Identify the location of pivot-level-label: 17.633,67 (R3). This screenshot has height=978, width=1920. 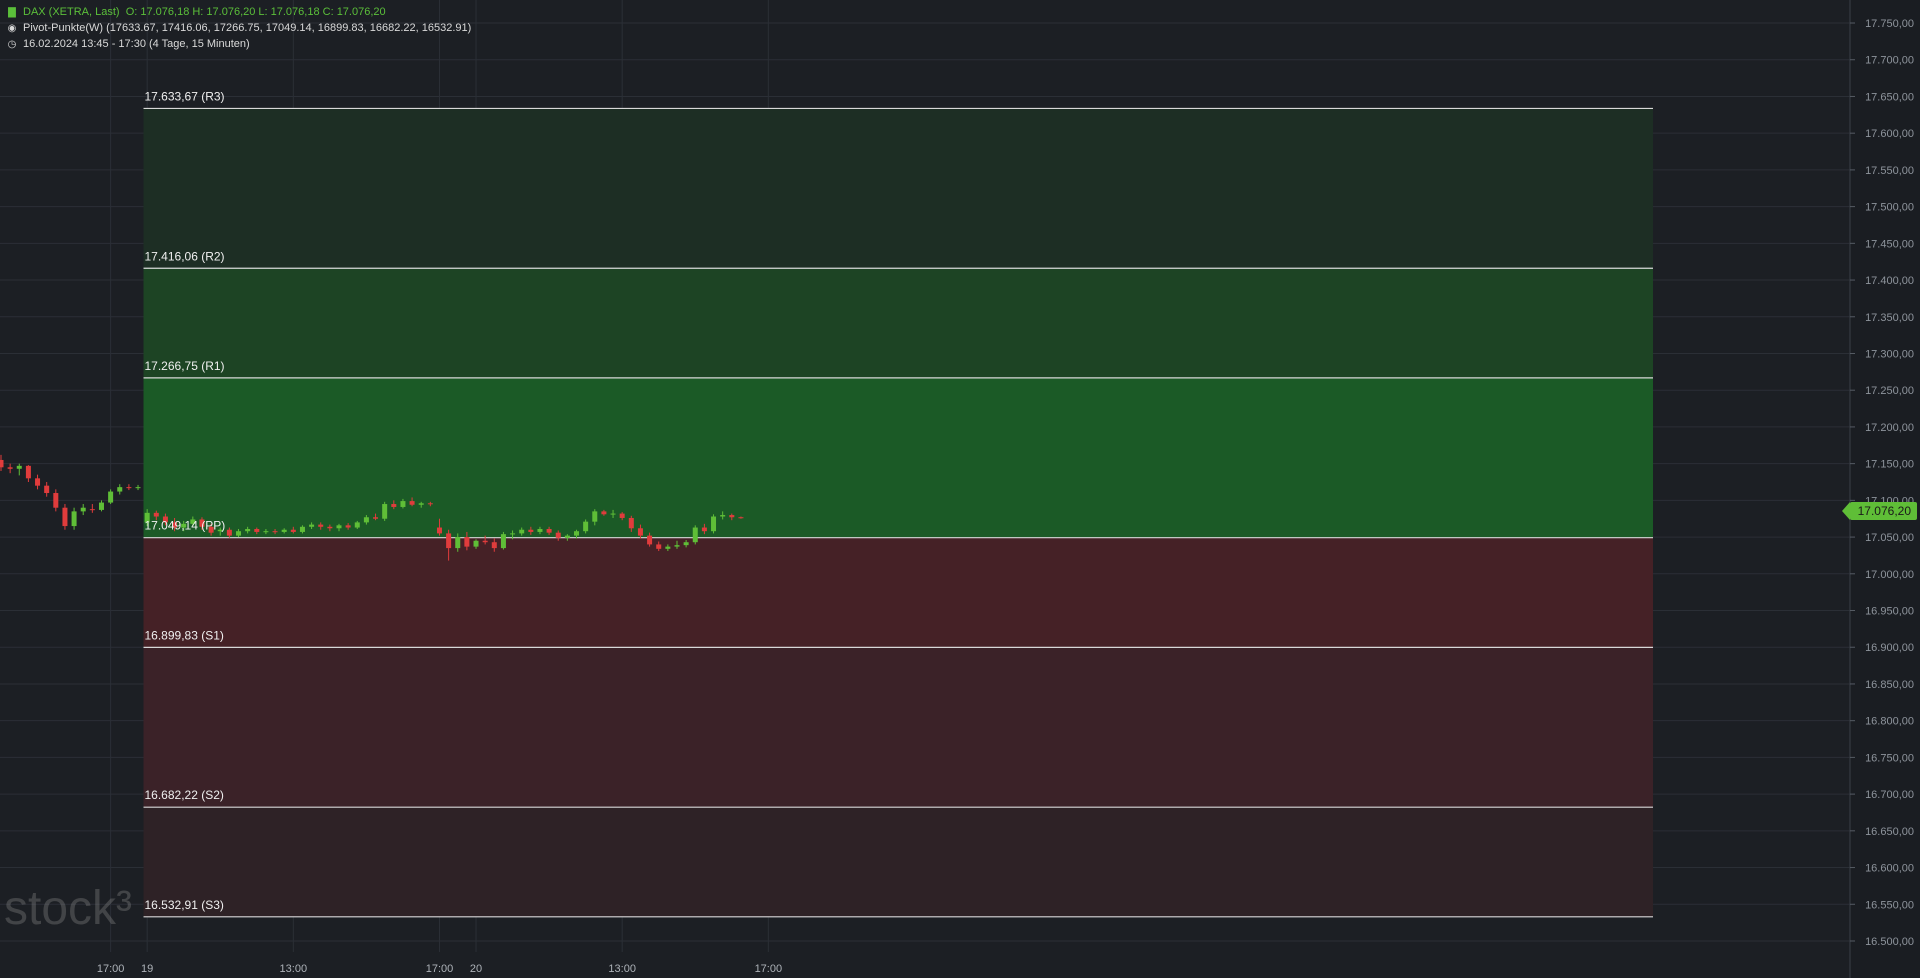
(185, 96).